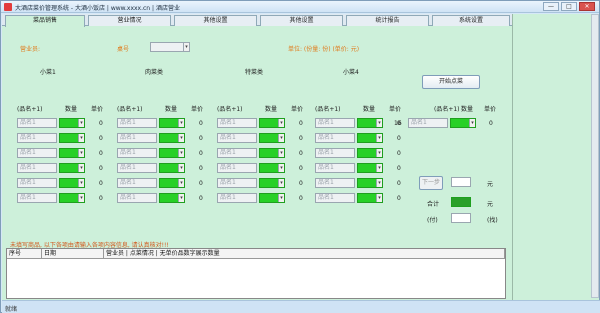  I want to click on next-step-button: 下一步, so click(431, 183).